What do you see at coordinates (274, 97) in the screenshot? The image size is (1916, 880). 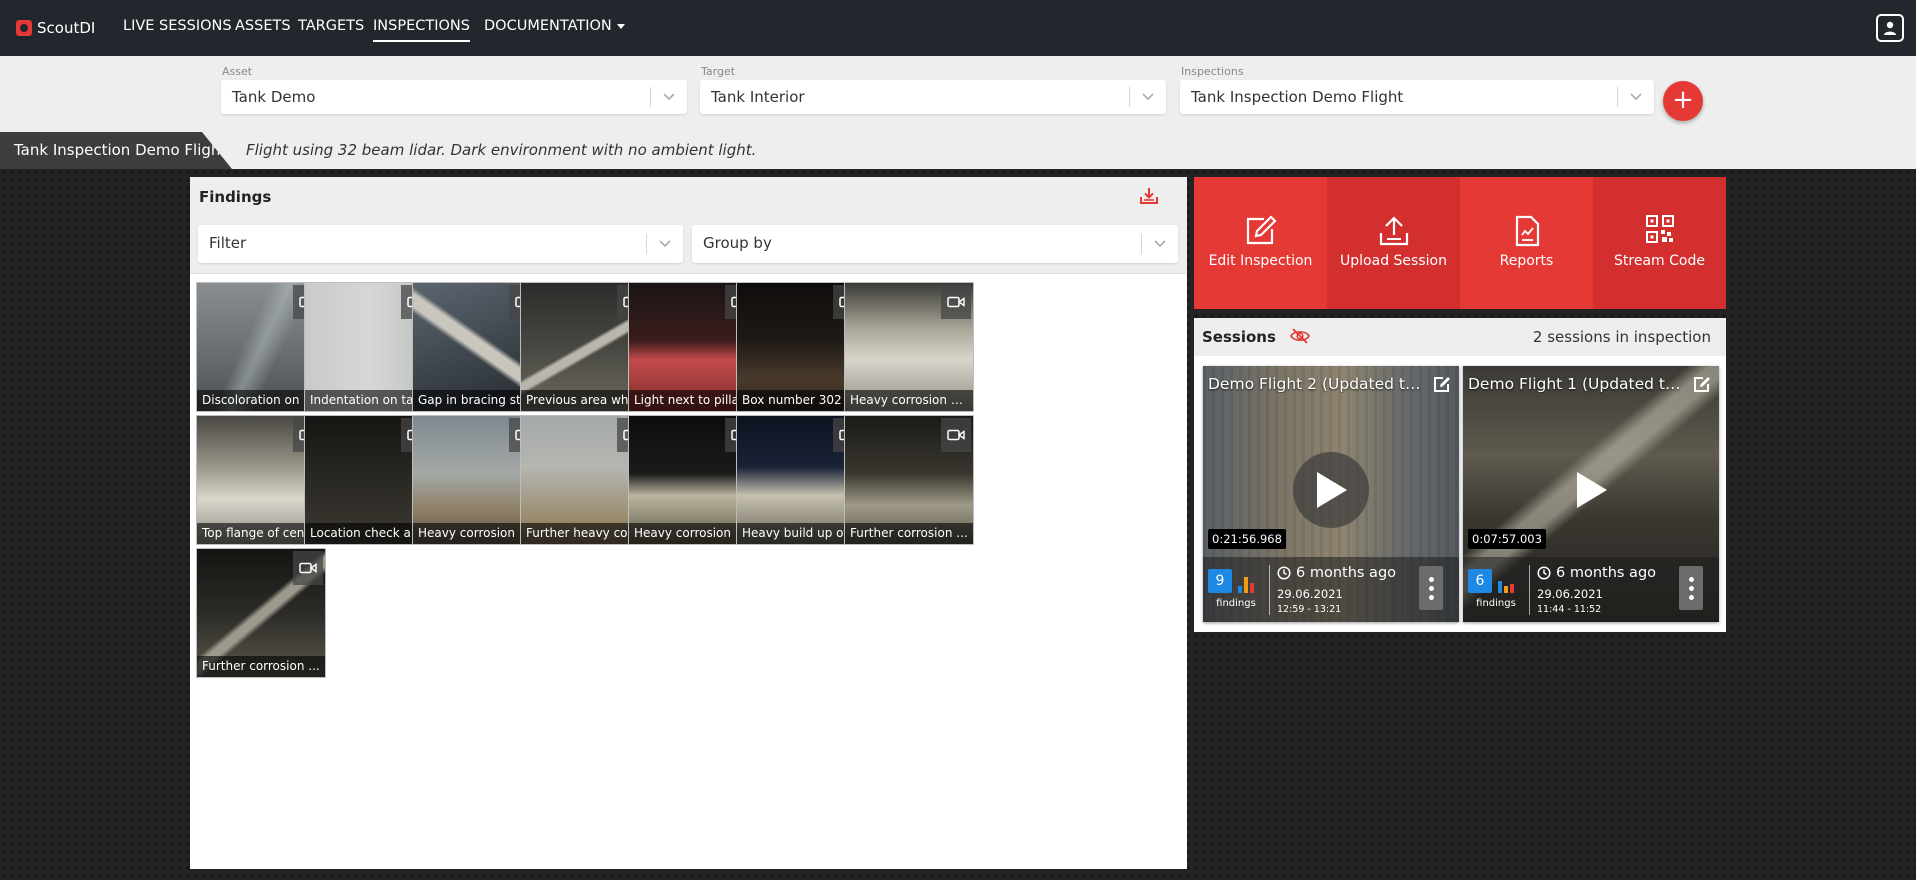 I see `asset-value: Tank Demo` at bounding box center [274, 97].